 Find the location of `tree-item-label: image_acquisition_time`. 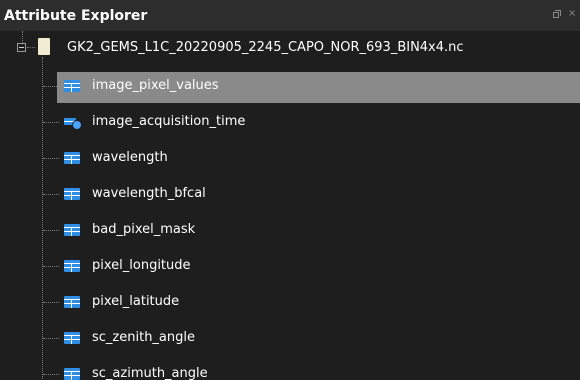

tree-item-label: image_acquisition_time is located at coordinates (169, 121).